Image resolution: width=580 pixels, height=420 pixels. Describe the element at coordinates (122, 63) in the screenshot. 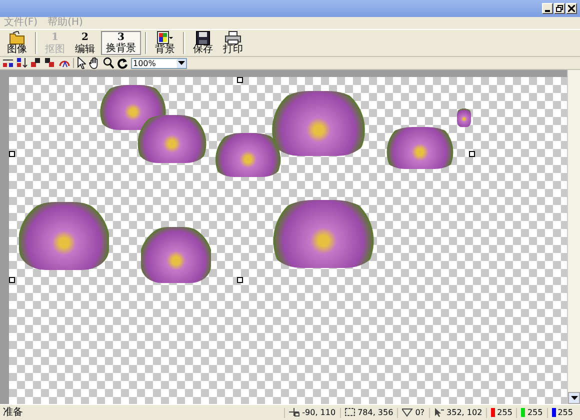

I see `rotate-icon` at that location.